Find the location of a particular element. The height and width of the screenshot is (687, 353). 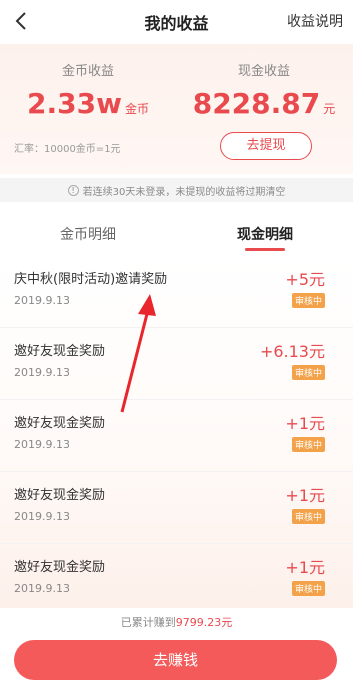

expiry-notice: ! 若连续30天未登录，未提现的收益将过期清空 is located at coordinates (176, 190).